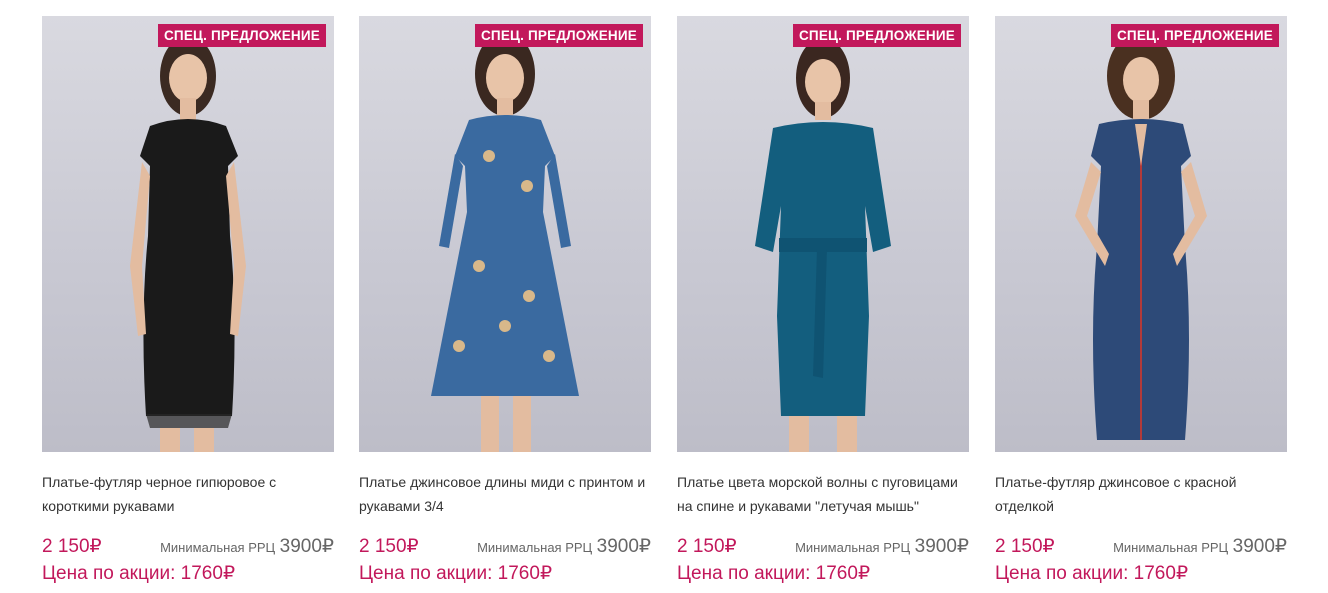 The width and height of the screenshot is (1328, 593). I want to click on dress-photo-denim-print, so click(505, 242).